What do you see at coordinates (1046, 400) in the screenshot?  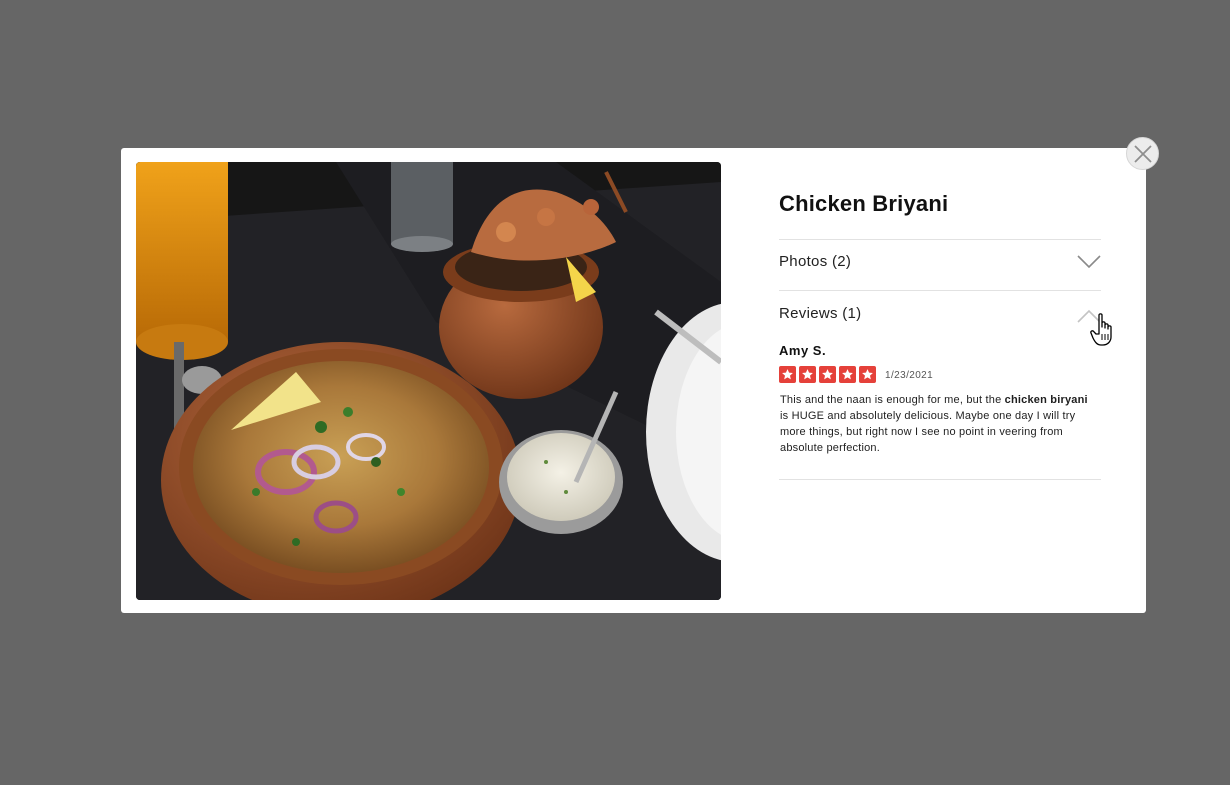 I see `review-text-highlight: chicken biryani` at bounding box center [1046, 400].